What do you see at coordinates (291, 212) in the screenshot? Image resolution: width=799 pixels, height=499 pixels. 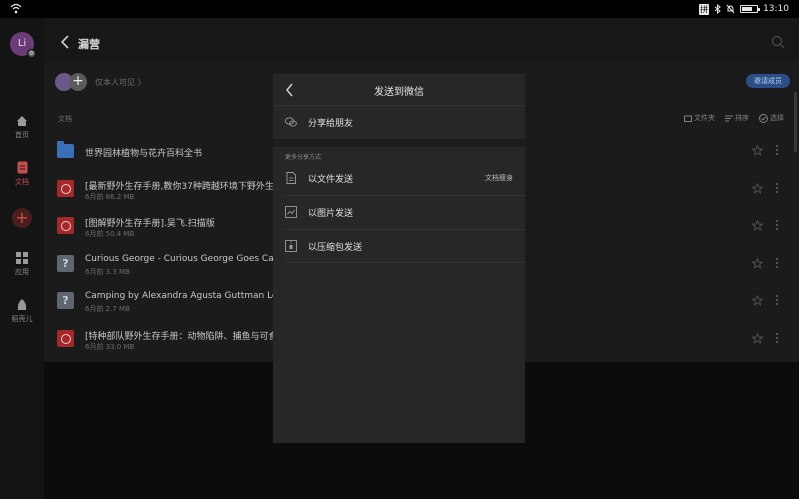 I see `image-icon` at bounding box center [291, 212].